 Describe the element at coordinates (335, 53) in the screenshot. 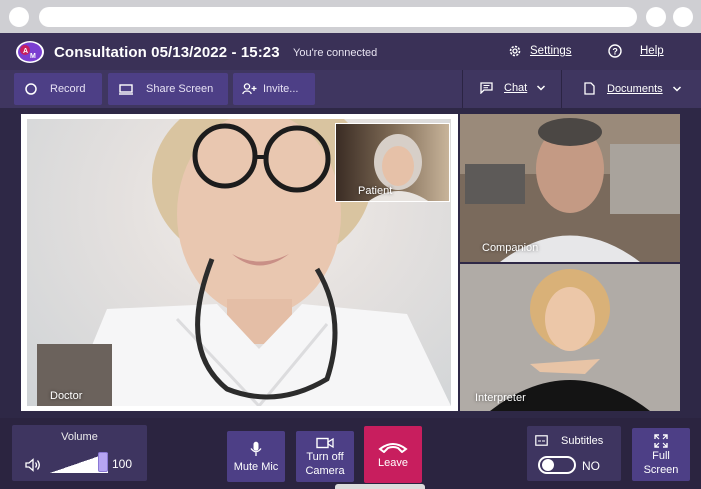

I see `connection-status: You're connected` at that location.